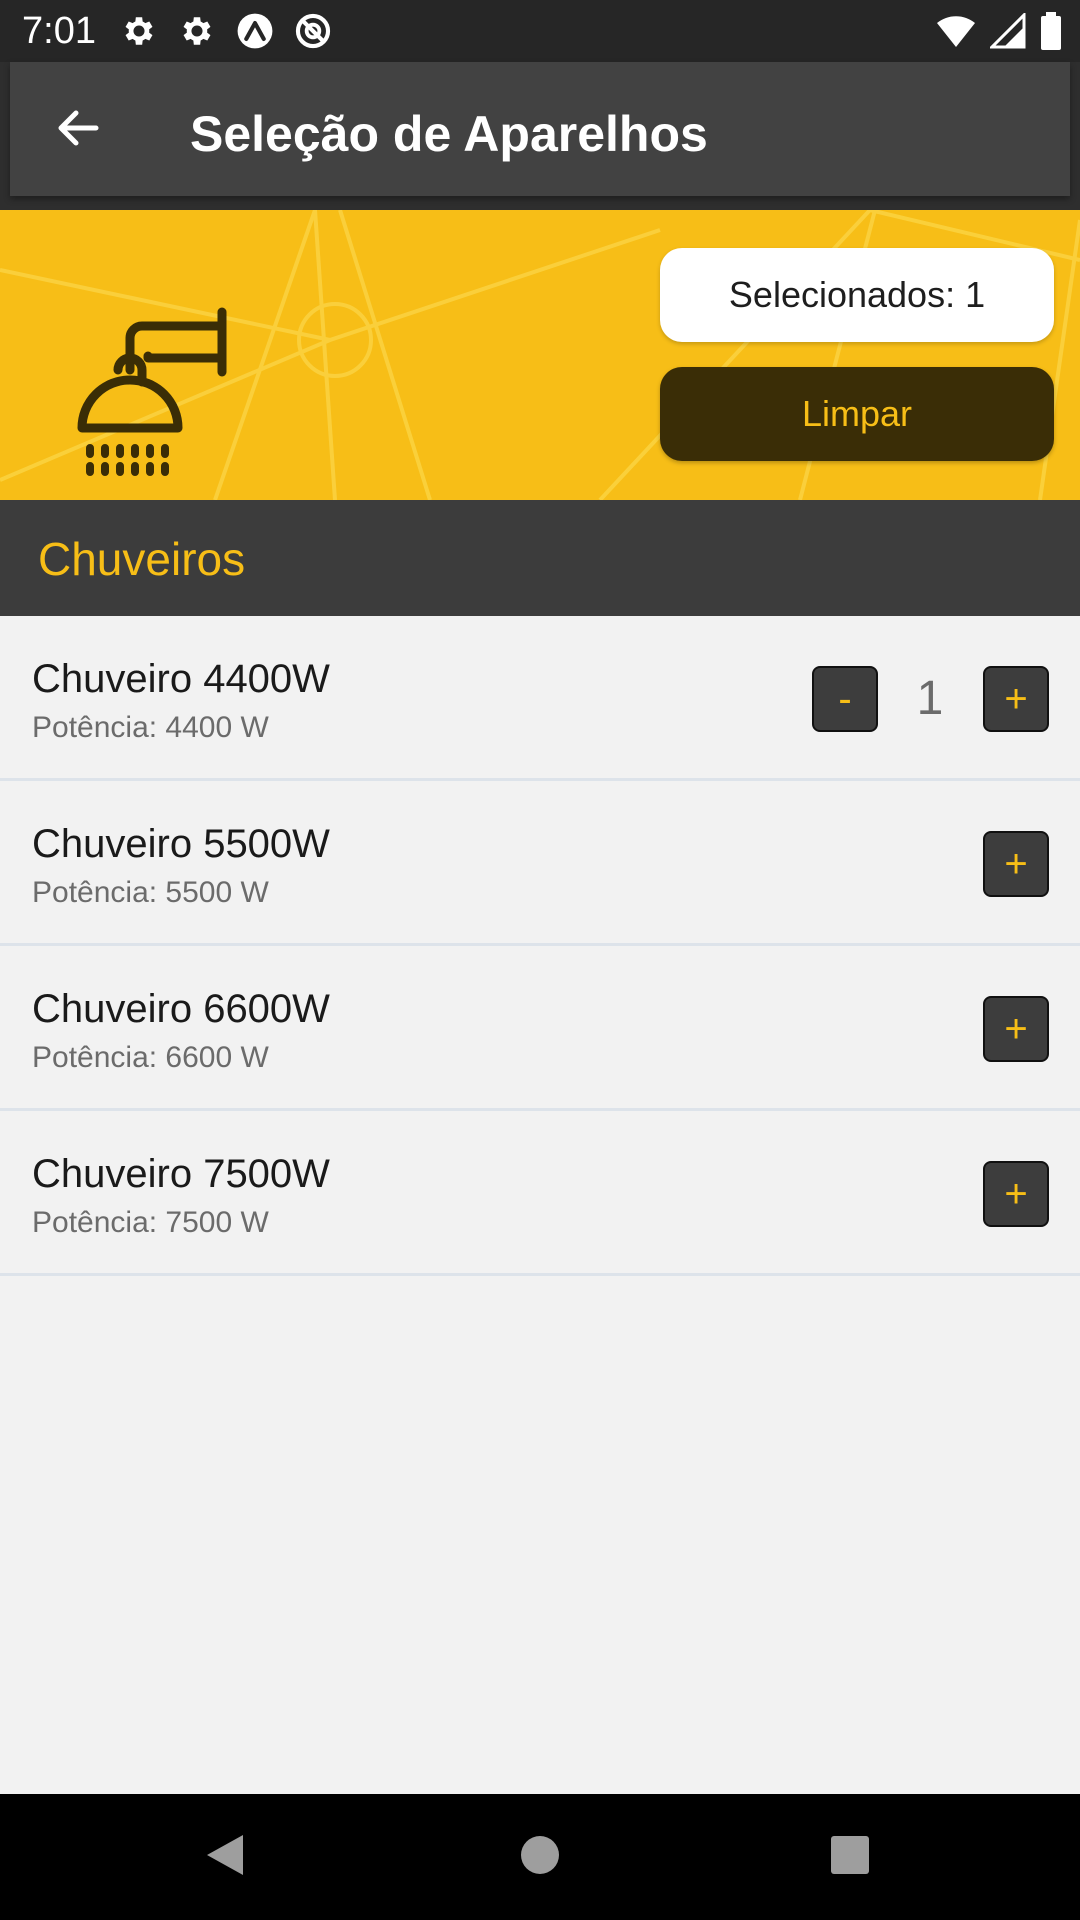  What do you see at coordinates (181, 1009) in the screenshot?
I see `item-name: Chuveiro 6600W` at bounding box center [181, 1009].